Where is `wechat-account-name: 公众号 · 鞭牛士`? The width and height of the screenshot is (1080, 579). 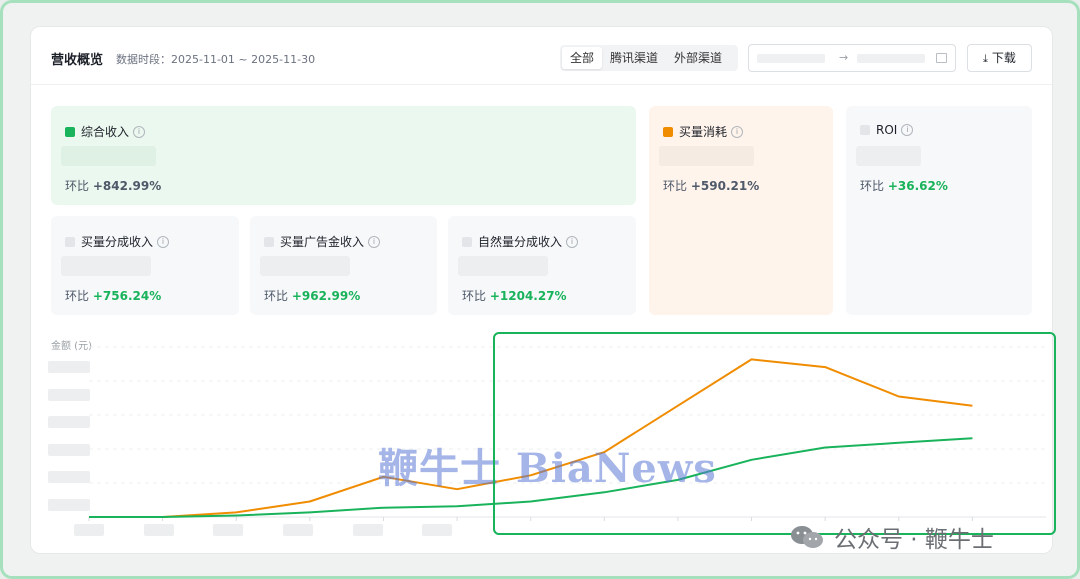
wechat-account-name: 公众号 · 鞭牛士 is located at coordinates (914, 540).